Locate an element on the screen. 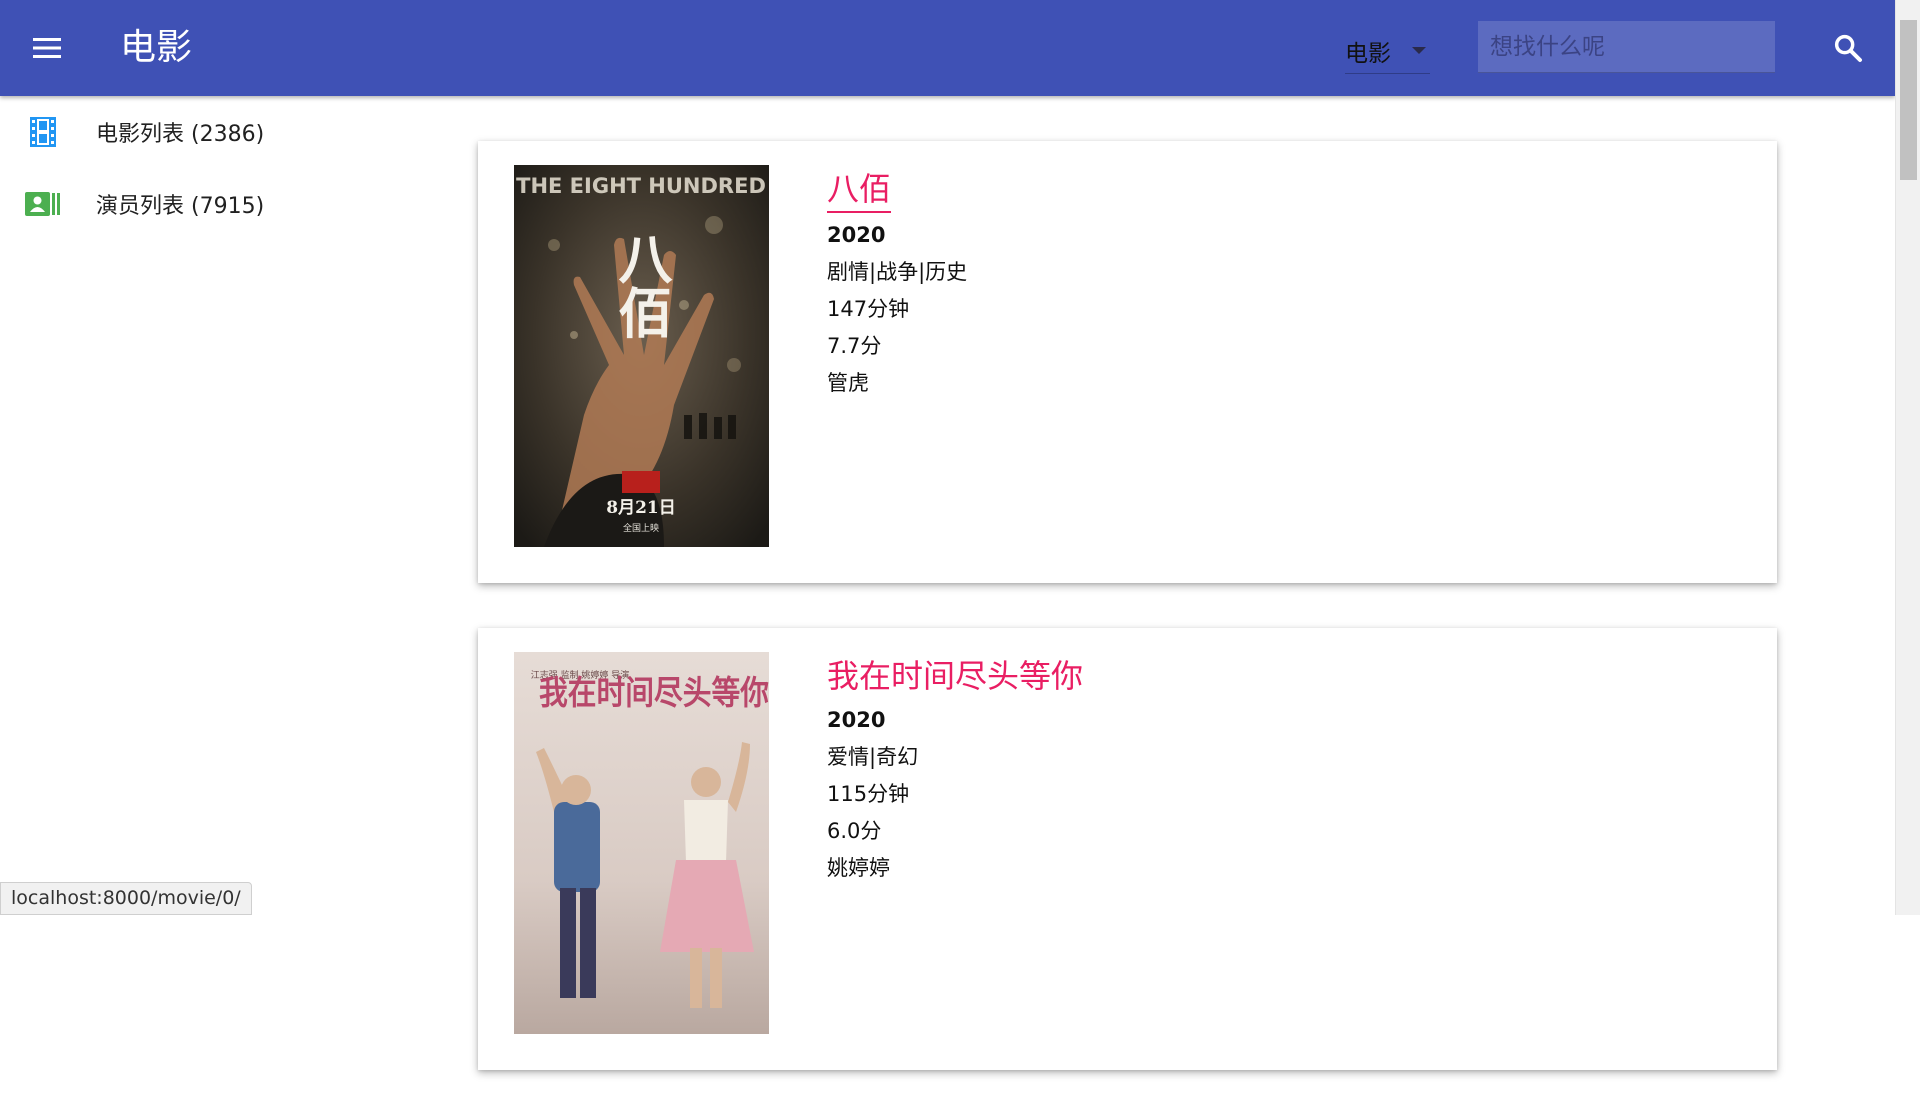  chevron-down-icon is located at coordinates (1419, 50).